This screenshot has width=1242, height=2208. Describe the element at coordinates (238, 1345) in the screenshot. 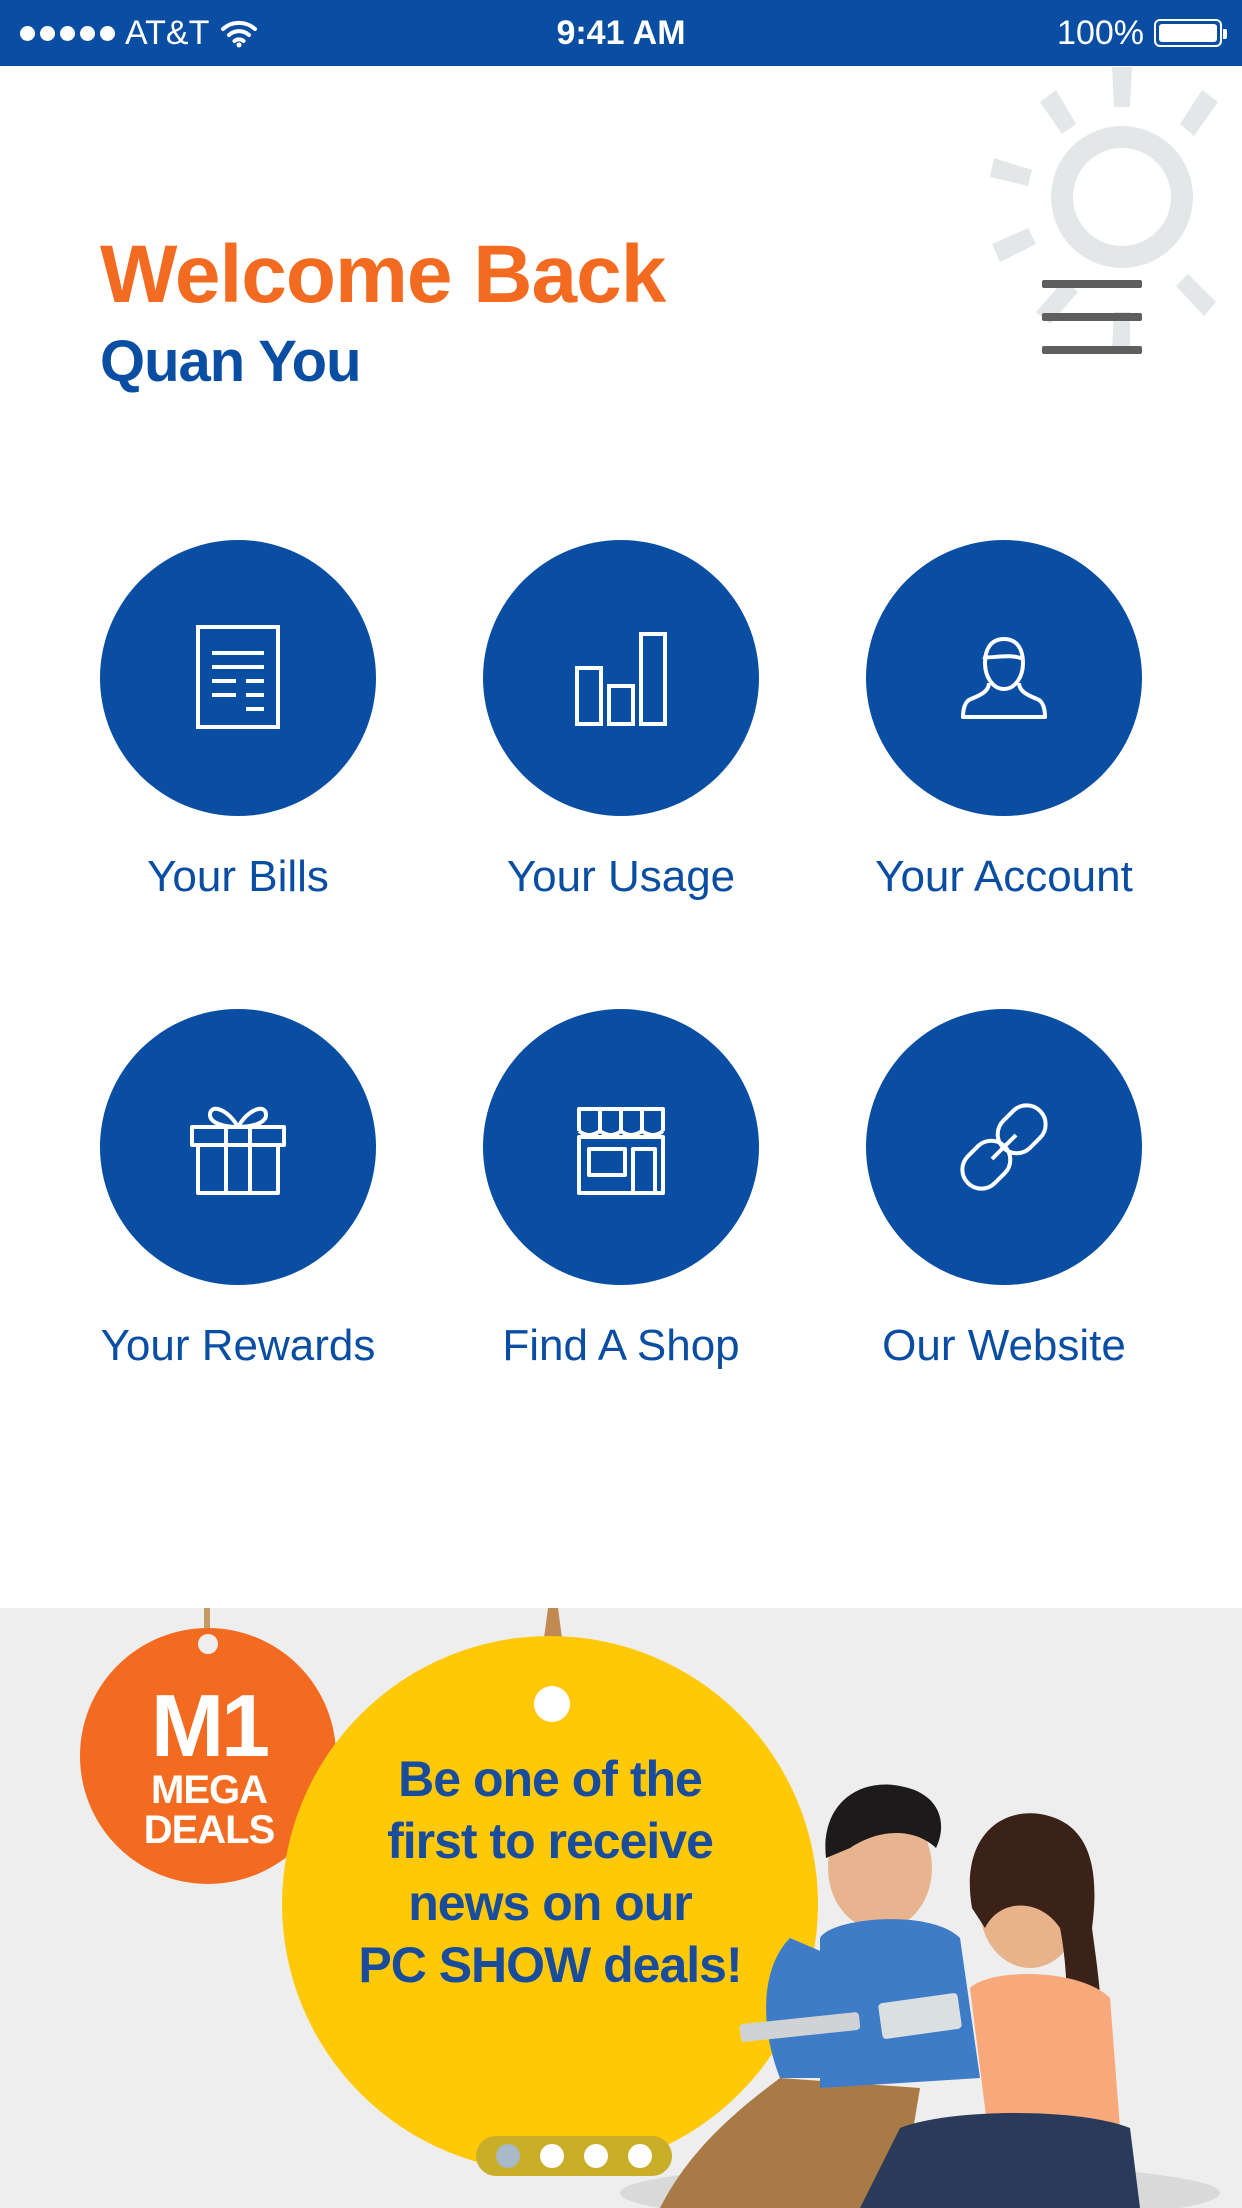

I see `tile-label: Your Rewards` at that location.